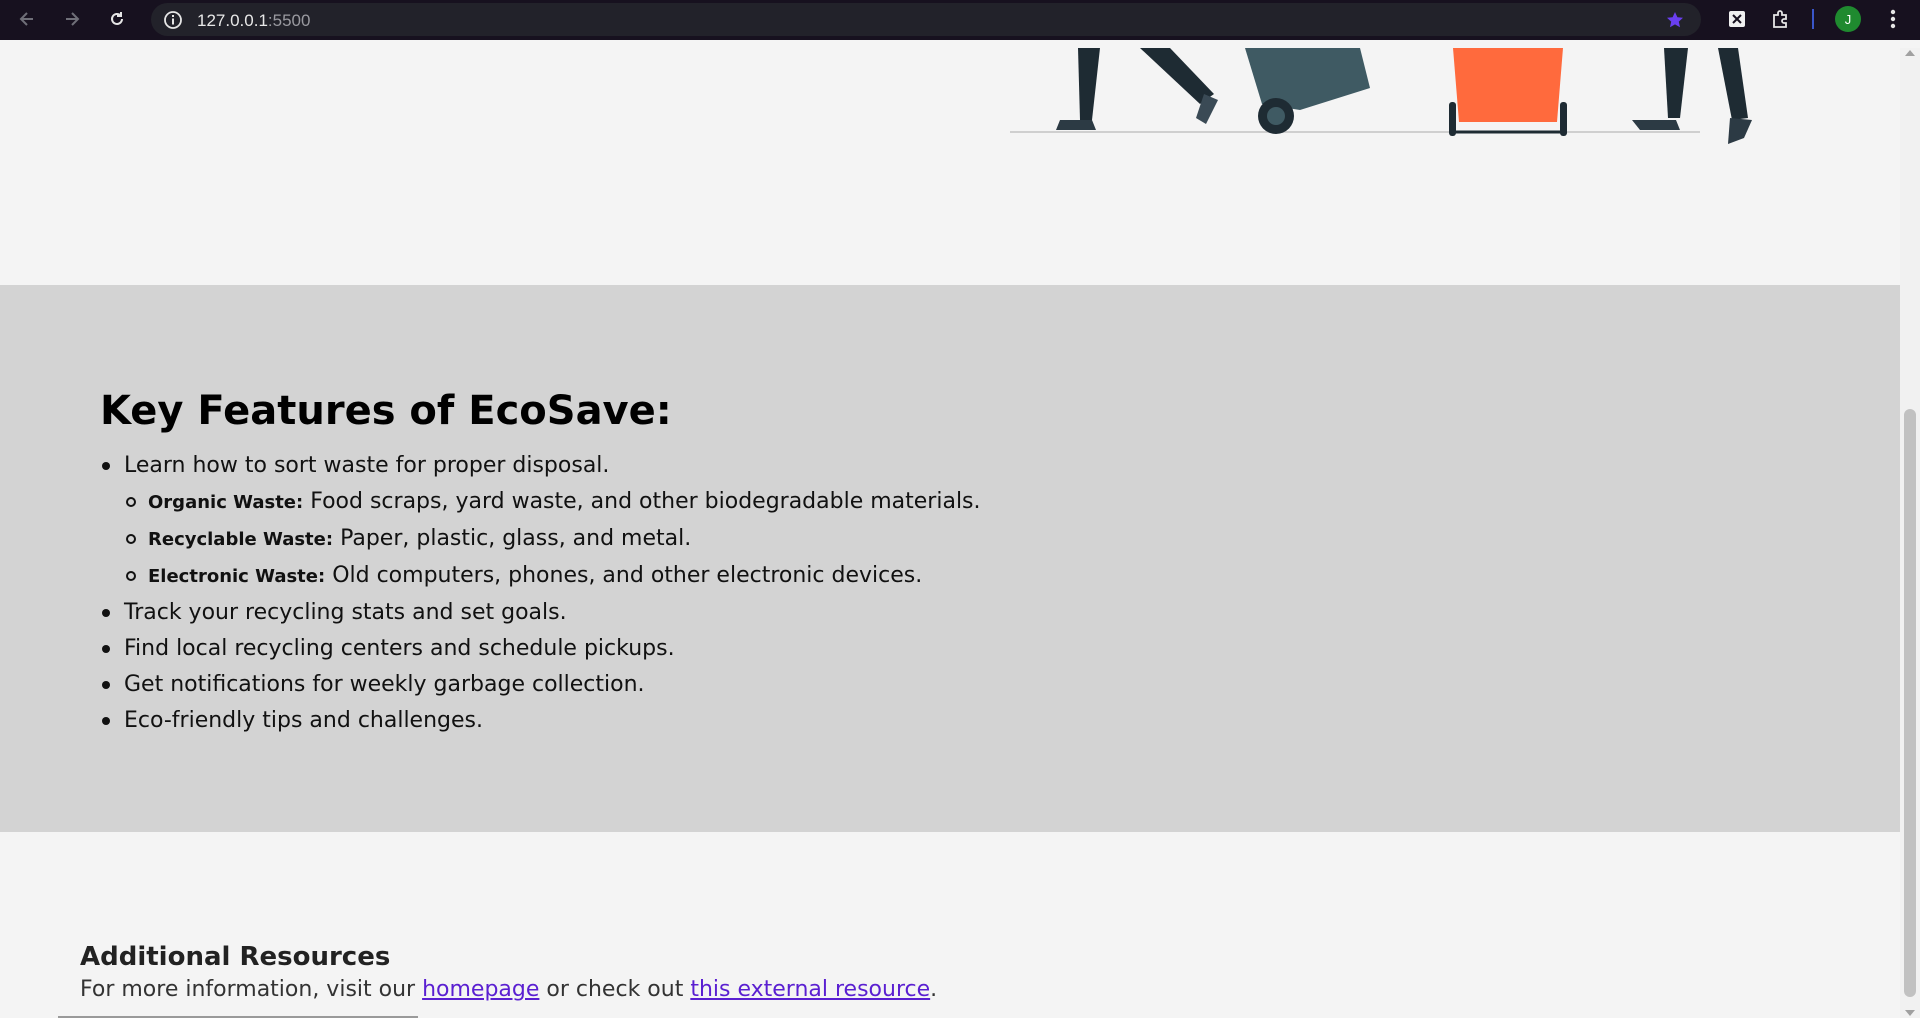 The height and width of the screenshot is (1018, 1920). I want to click on site-info-icon, so click(173, 22).